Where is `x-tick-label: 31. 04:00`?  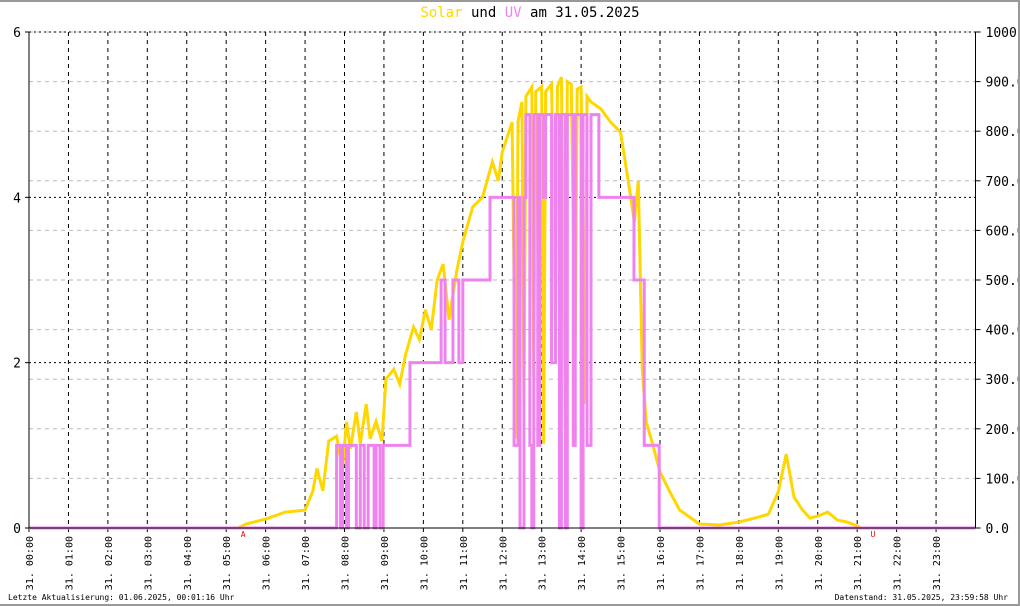 x-tick-label: 31. 04:00 is located at coordinates (188, 563).